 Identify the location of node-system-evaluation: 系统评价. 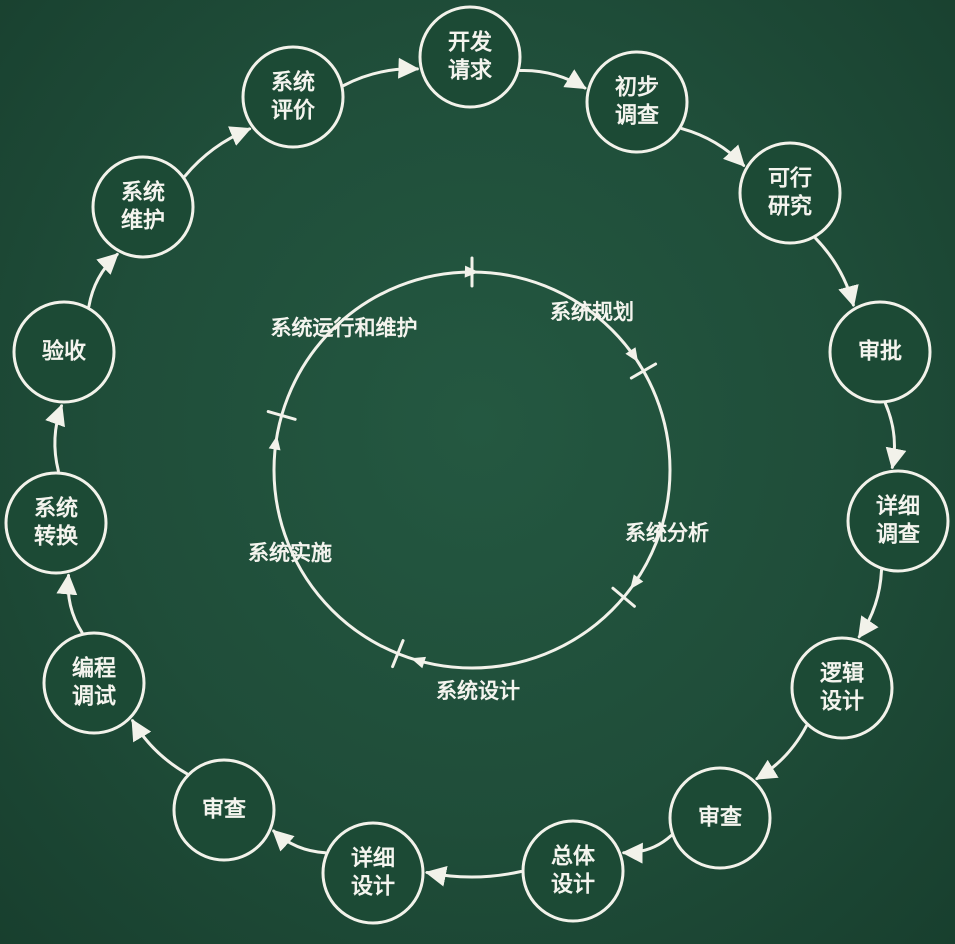
(293, 97).